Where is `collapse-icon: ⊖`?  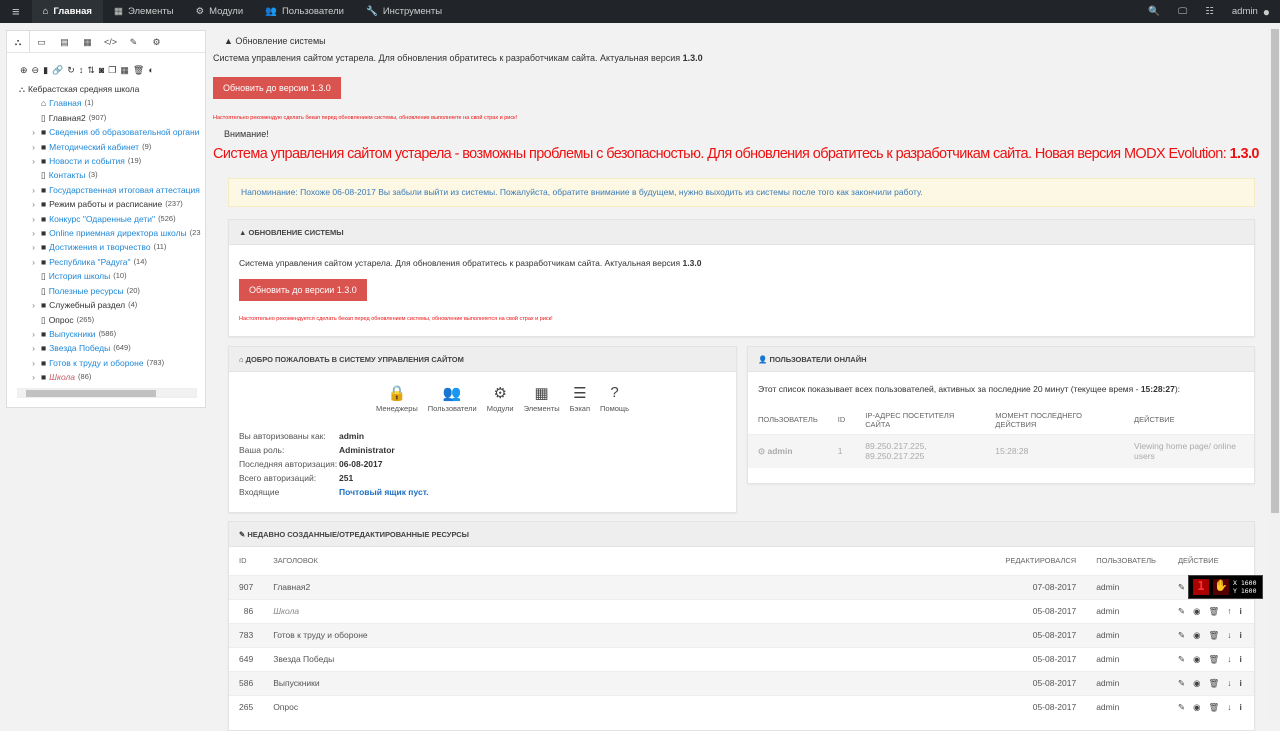 collapse-icon: ⊖ is located at coordinates (36, 70).